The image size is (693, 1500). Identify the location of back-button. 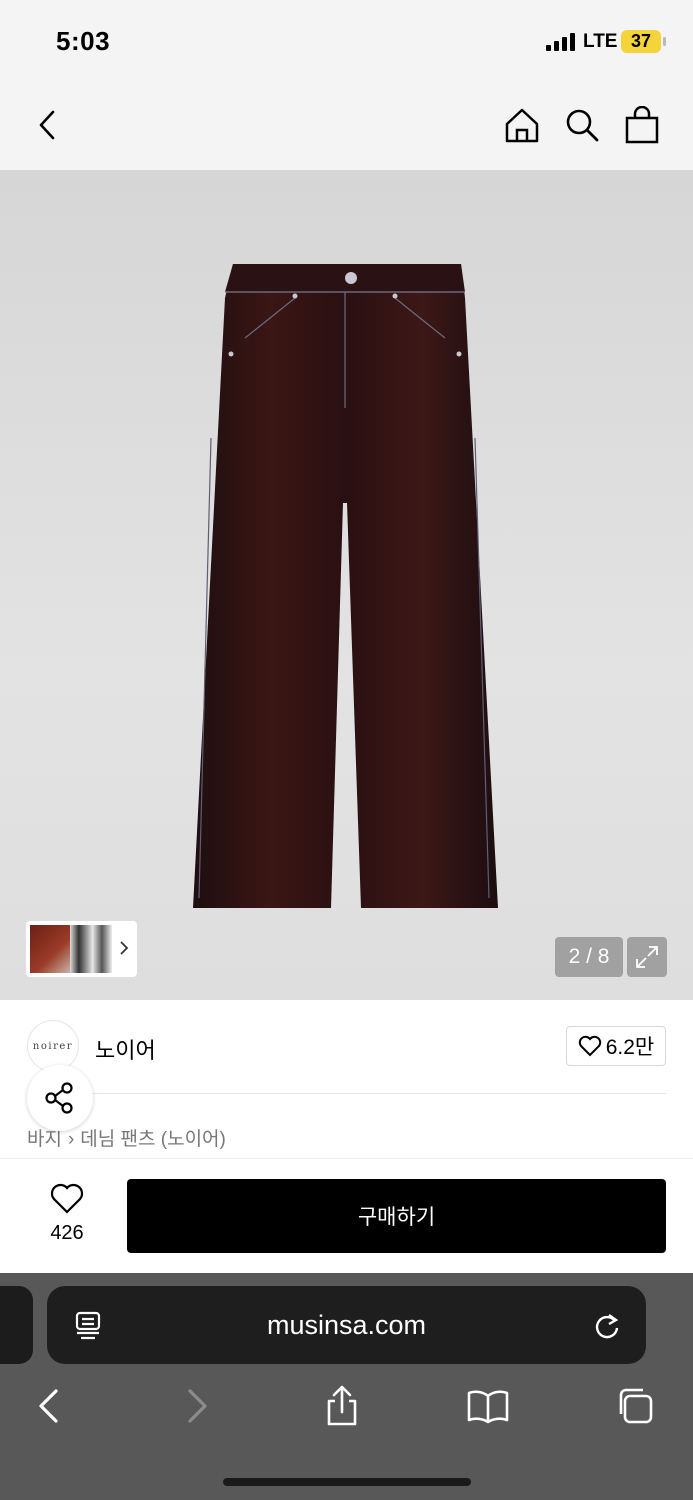
(47, 125).